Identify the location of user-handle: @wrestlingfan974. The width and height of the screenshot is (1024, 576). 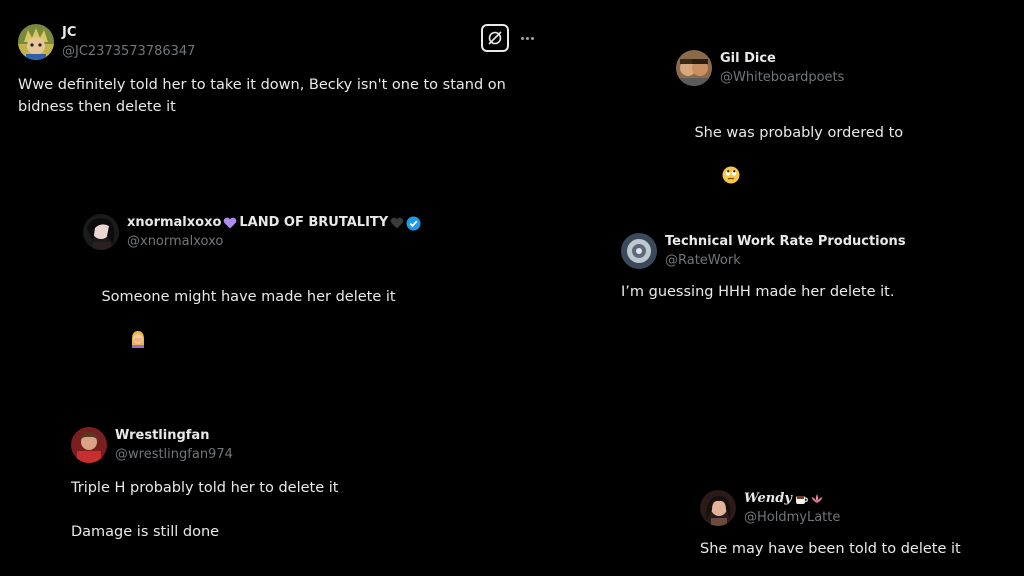
(174, 455).